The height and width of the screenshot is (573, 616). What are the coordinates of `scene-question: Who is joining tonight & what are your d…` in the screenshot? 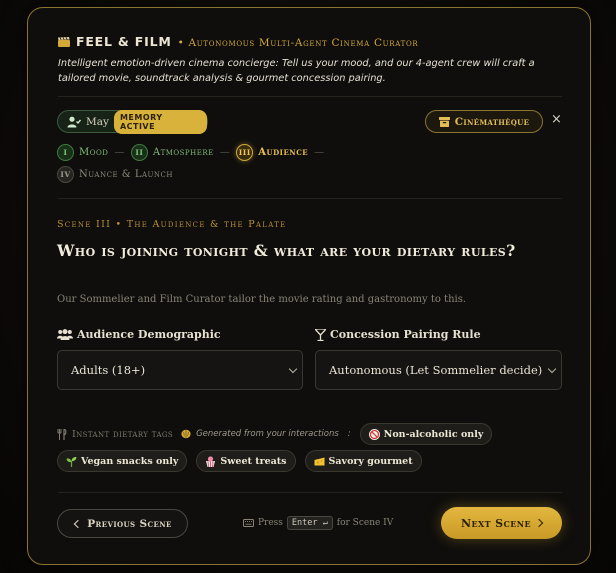 It's located at (286, 250).